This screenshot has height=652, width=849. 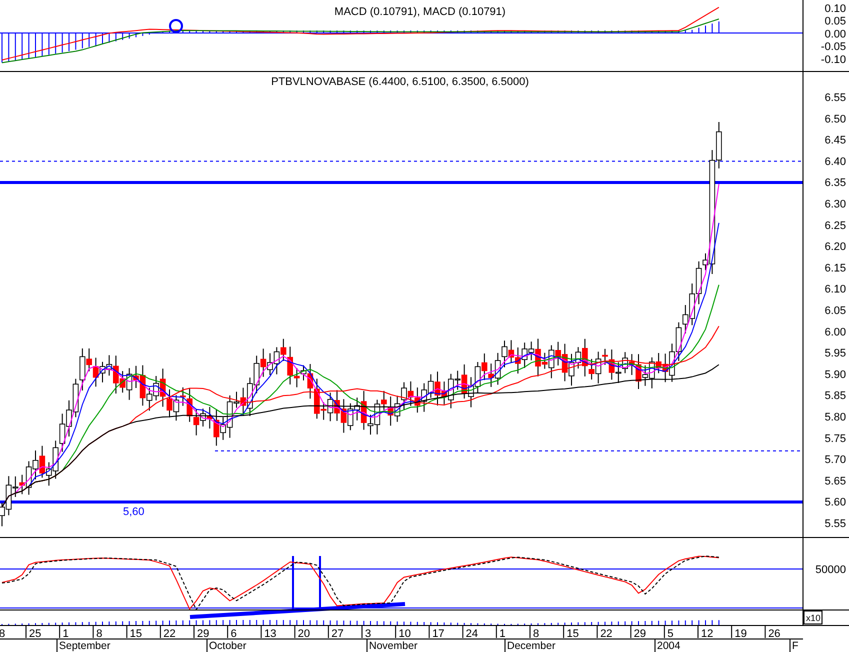 What do you see at coordinates (270, 634) in the screenshot?
I see `day-label: 13` at bounding box center [270, 634].